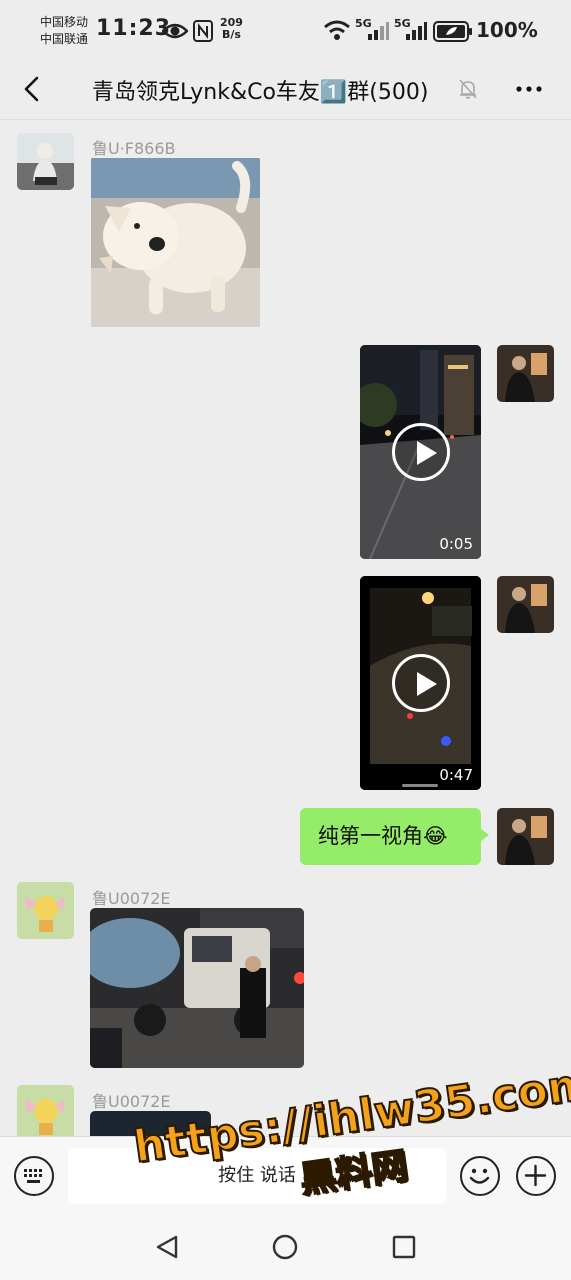  Describe the element at coordinates (285, 31) in the screenshot. I see `status-bar: 中国移动 中国联通 11:23 209 B/s 5G 5G 100%` at that location.